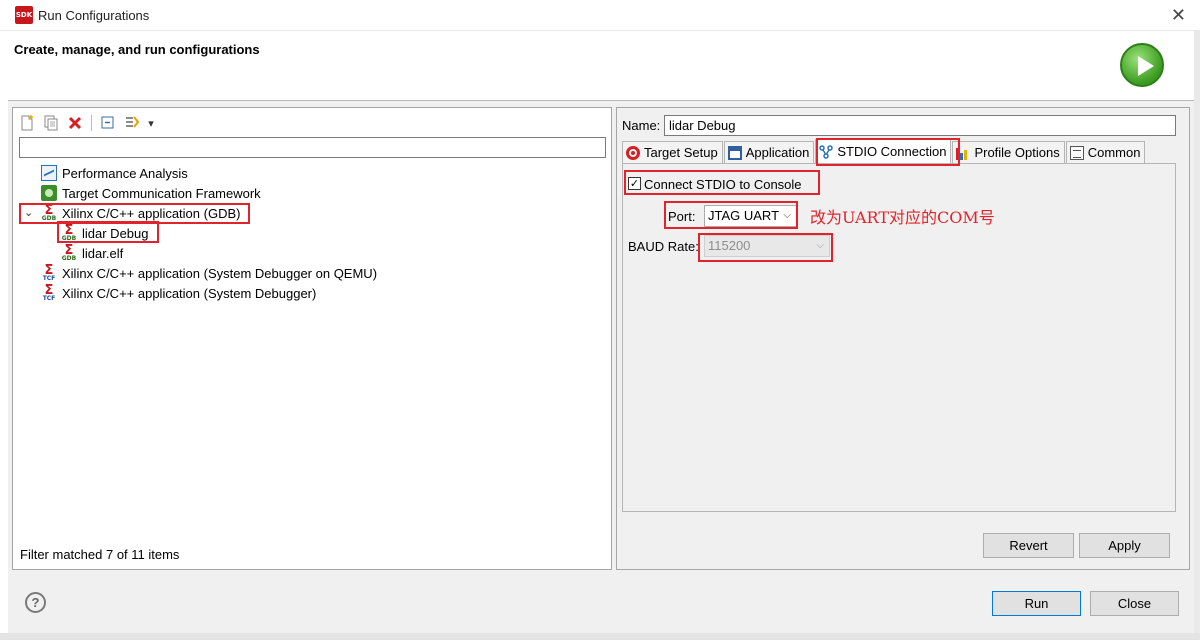 This screenshot has height=640, width=1200. What do you see at coordinates (1028, 545) in the screenshot?
I see `revert-button: Revert` at bounding box center [1028, 545].